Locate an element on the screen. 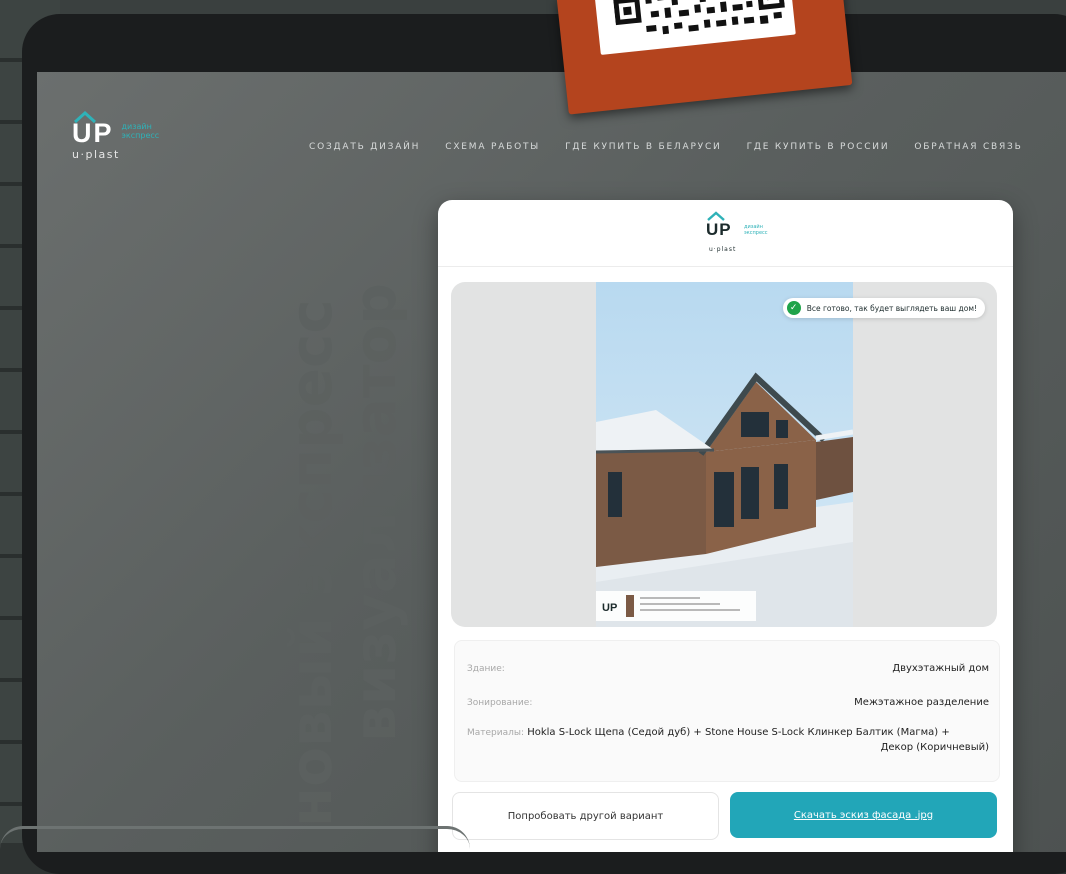 The width and height of the screenshot is (1066, 874). try-other-button: Попробовать другой вариант is located at coordinates (585, 816).